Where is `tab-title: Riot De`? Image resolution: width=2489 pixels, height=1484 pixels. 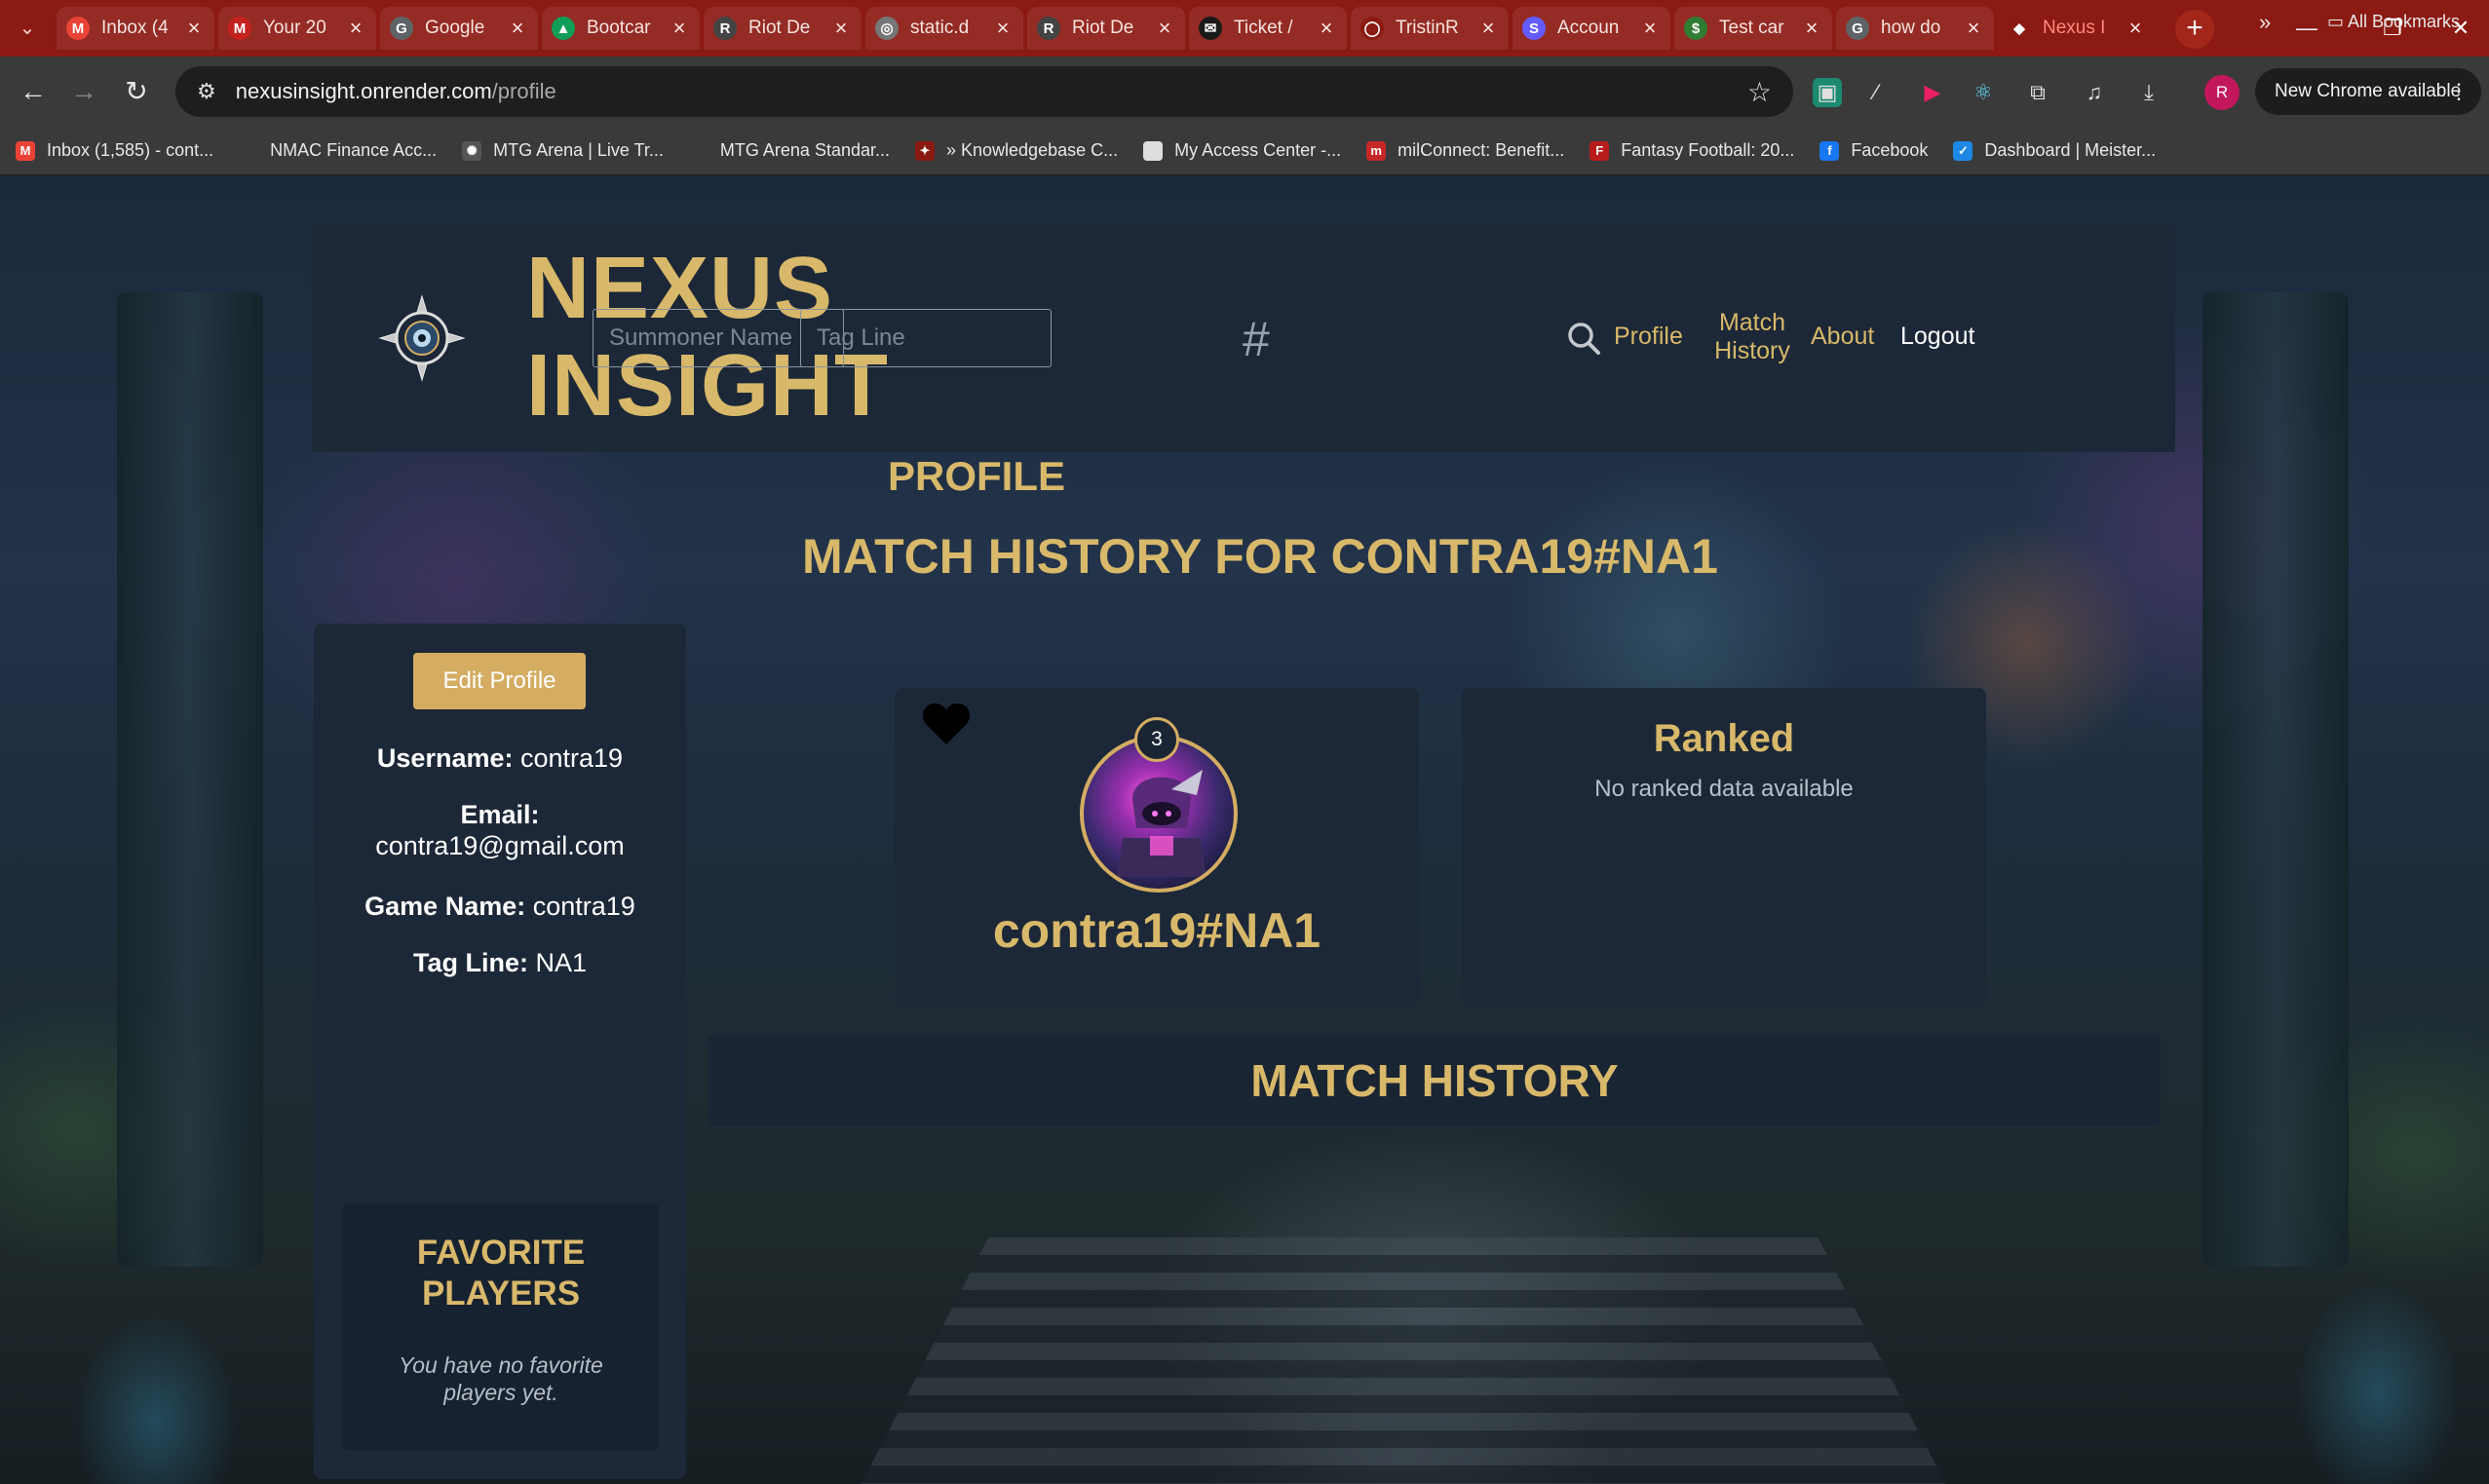
tab-title: Riot De is located at coordinates (779, 28).